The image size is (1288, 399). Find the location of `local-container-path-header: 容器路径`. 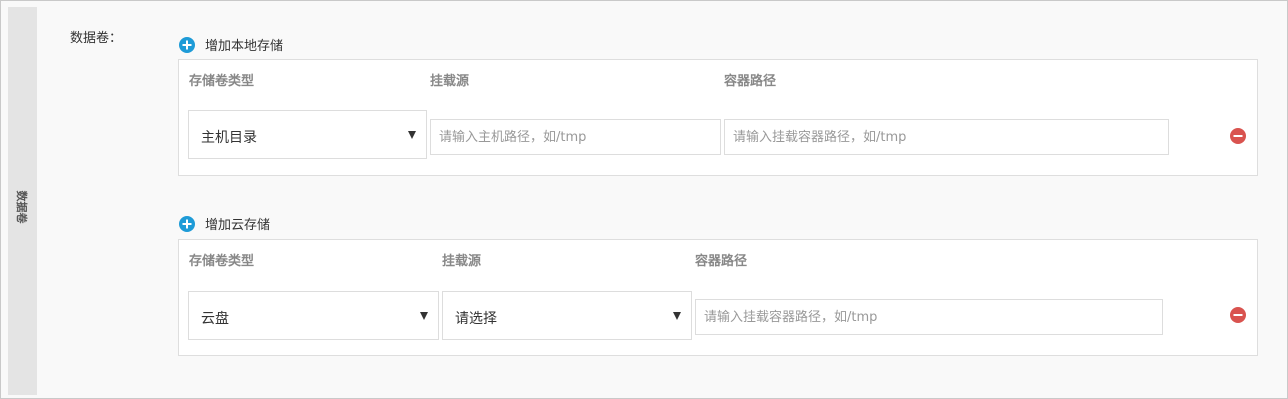

local-container-path-header: 容器路径 is located at coordinates (750, 81).